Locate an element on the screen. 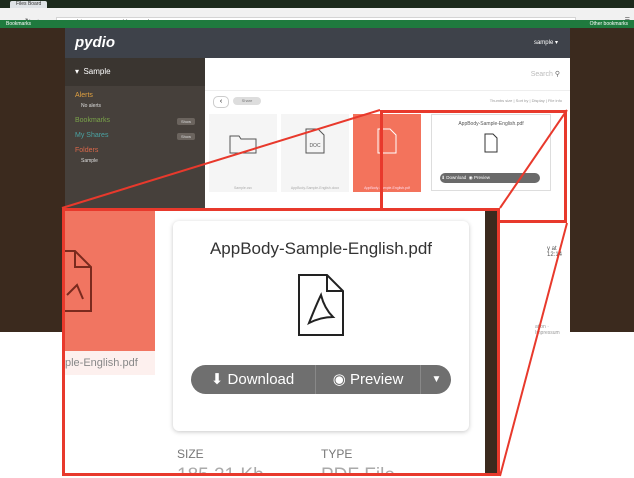  selected-file-name-zoomed: ple-English.pdf is located at coordinates (110, 363).